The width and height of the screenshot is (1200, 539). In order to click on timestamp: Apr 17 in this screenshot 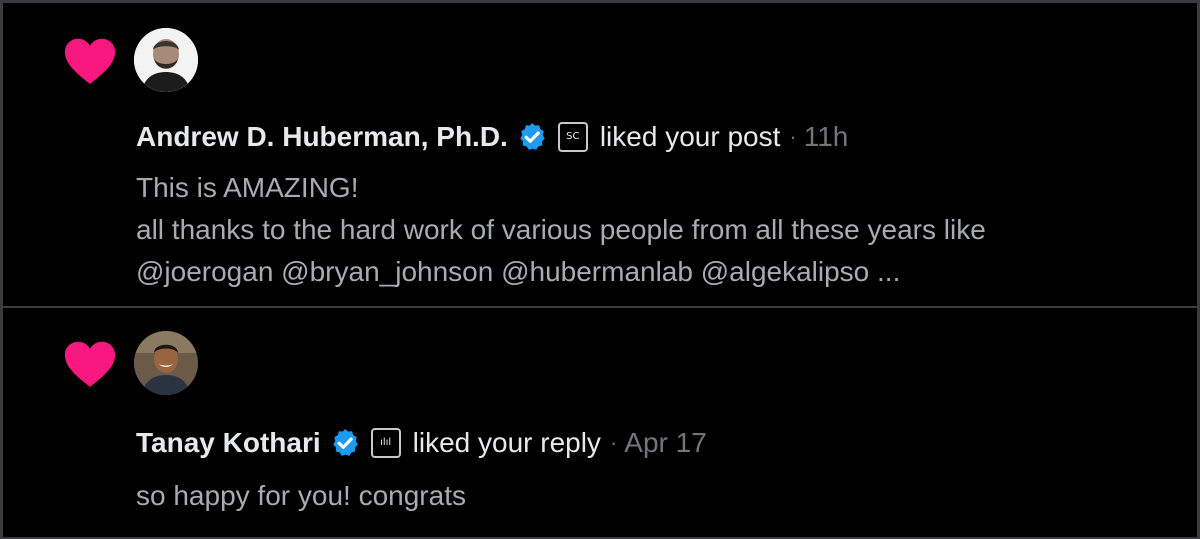, I will do `click(665, 443)`.